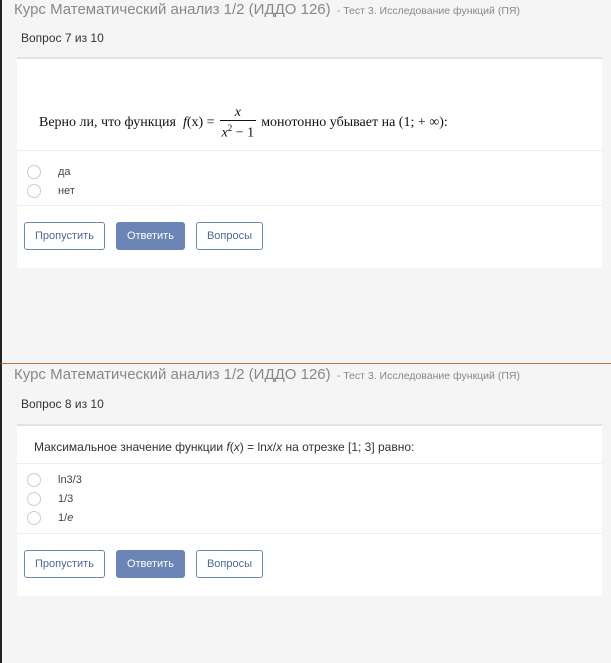 This screenshot has width=611, height=663. What do you see at coordinates (348, 447) in the screenshot?
I see `question-suffix: на отрезке [1; 3] равно:` at bounding box center [348, 447].